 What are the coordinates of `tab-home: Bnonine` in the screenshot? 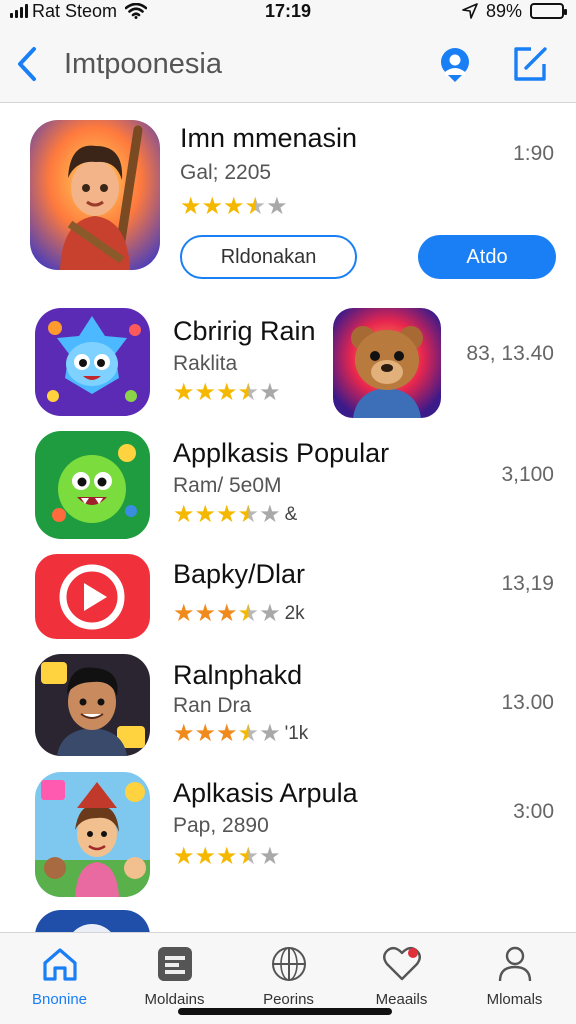 It's located at (59, 978).